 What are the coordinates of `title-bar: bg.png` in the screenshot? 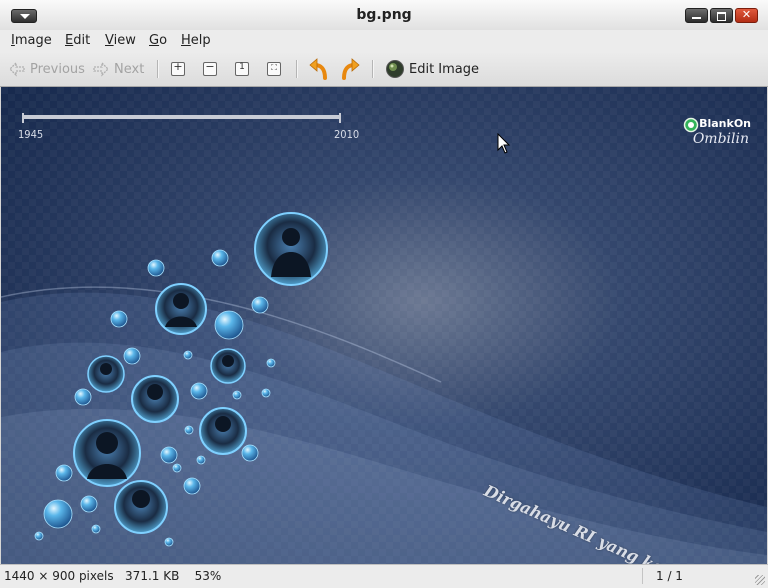 It's located at (384, 15).